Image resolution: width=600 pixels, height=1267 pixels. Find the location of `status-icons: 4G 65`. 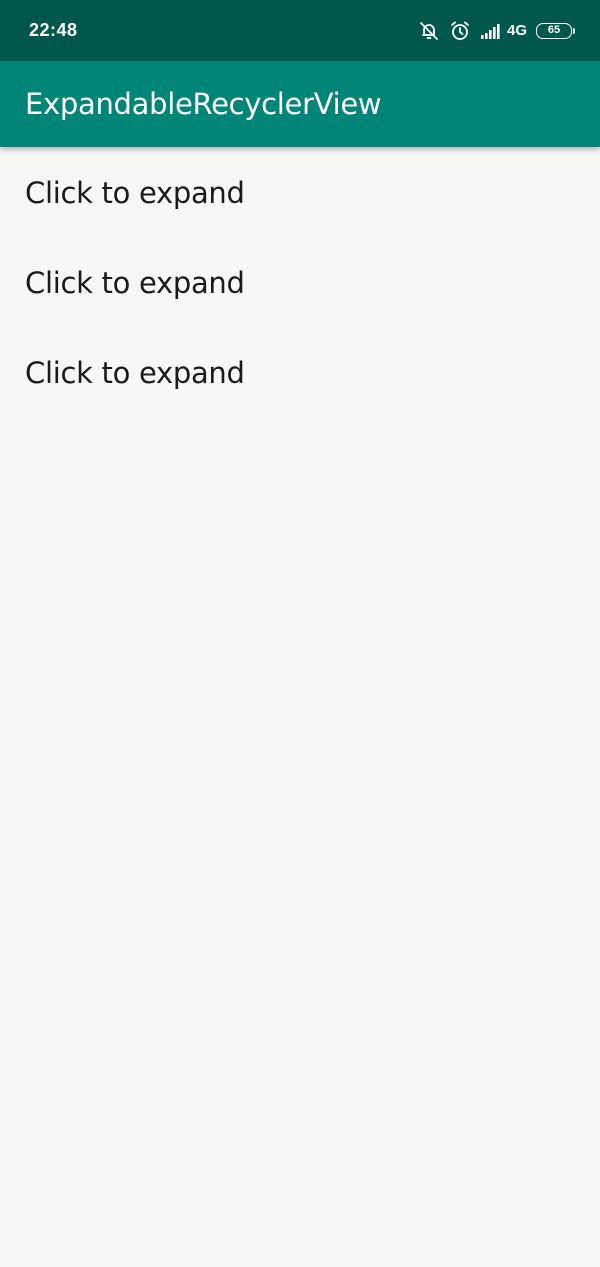

status-icons: 4G 65 is located at coordinates (496, 31).